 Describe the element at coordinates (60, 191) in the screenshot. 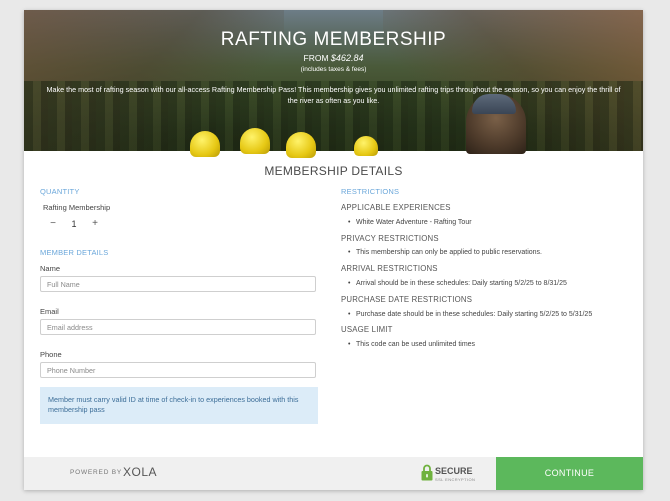

I see `quantity-label: QUANTITY` at that location.